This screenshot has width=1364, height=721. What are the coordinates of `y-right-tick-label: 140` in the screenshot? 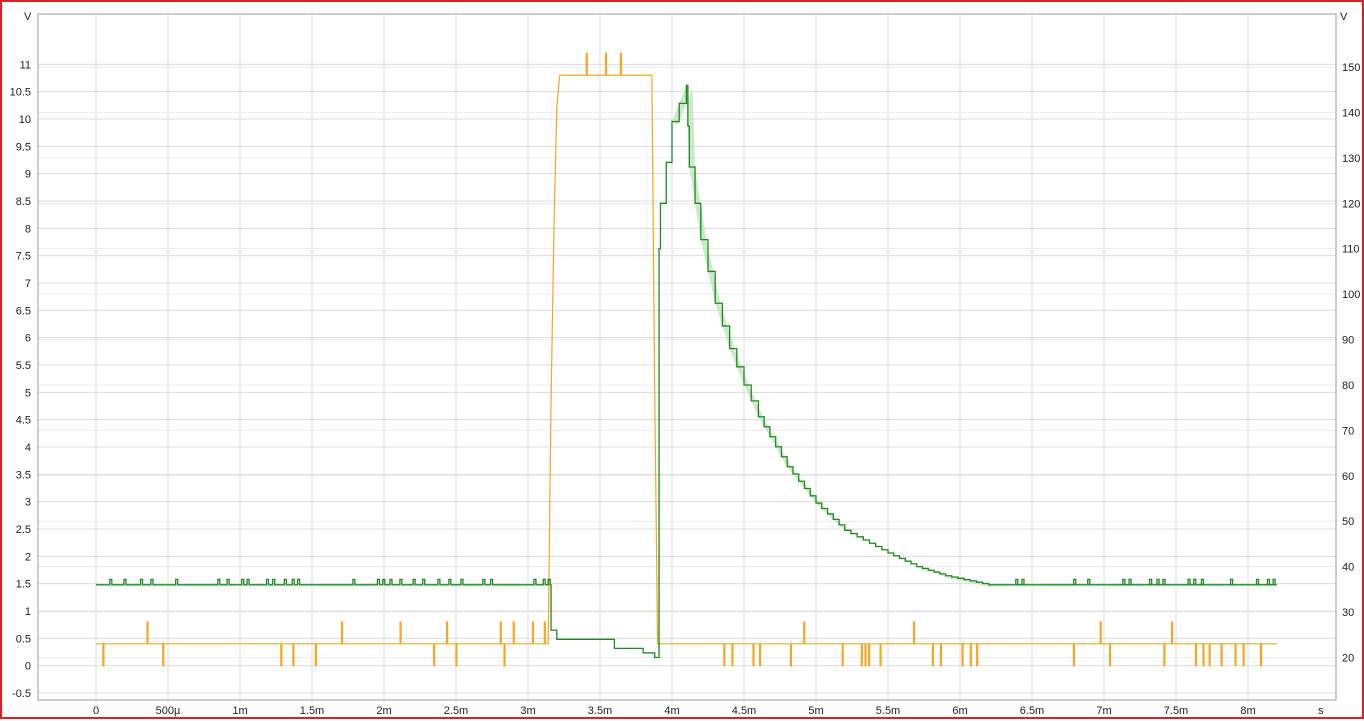 It's located at (1351, 113).